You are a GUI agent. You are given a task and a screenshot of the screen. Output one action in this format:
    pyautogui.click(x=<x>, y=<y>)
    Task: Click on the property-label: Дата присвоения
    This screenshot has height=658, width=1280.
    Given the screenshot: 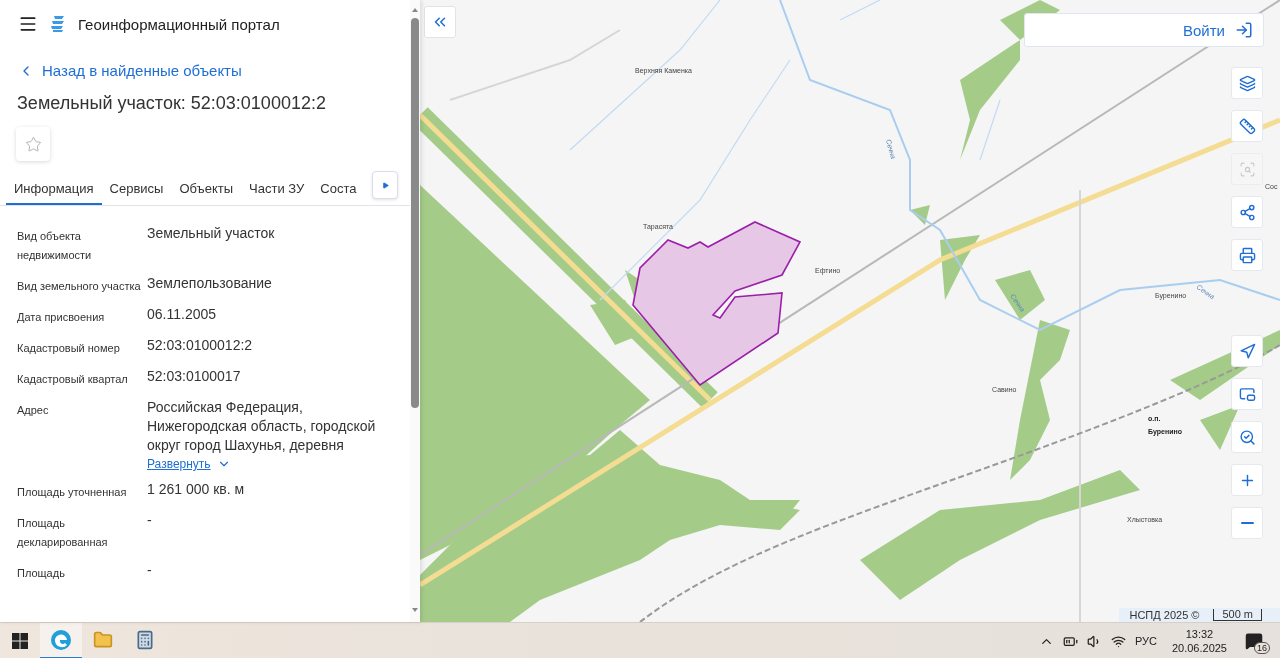 What is the action you would take?
    pyautogui.click(x=61, y=317)
    